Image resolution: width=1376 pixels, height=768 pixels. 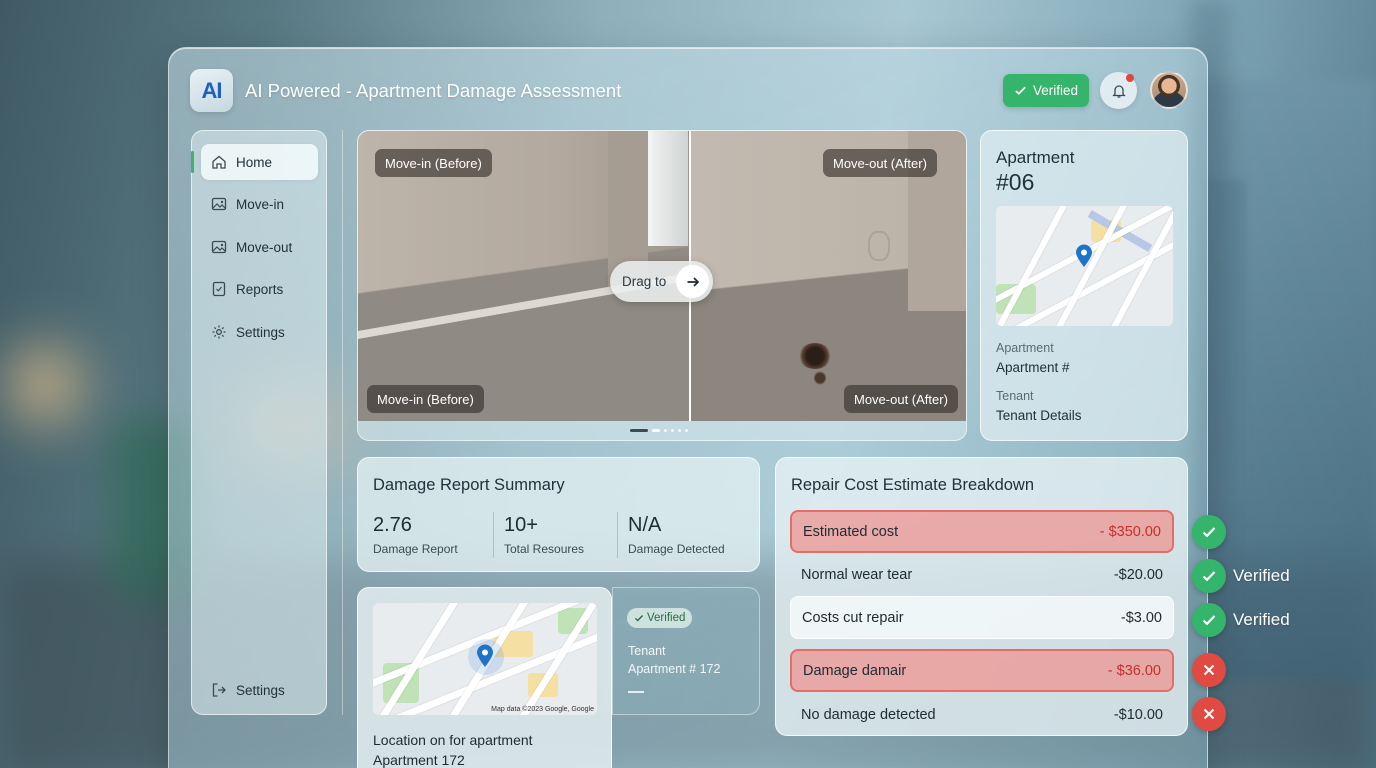 I want to click on bell-icon, so click(x=1118, y=91).